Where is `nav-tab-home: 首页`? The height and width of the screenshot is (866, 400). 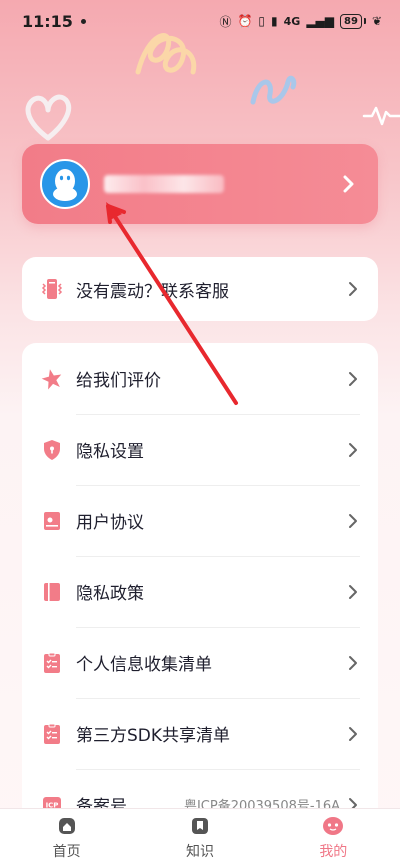
nav-tab-home: 首页 is located at coordinates (67, 838).